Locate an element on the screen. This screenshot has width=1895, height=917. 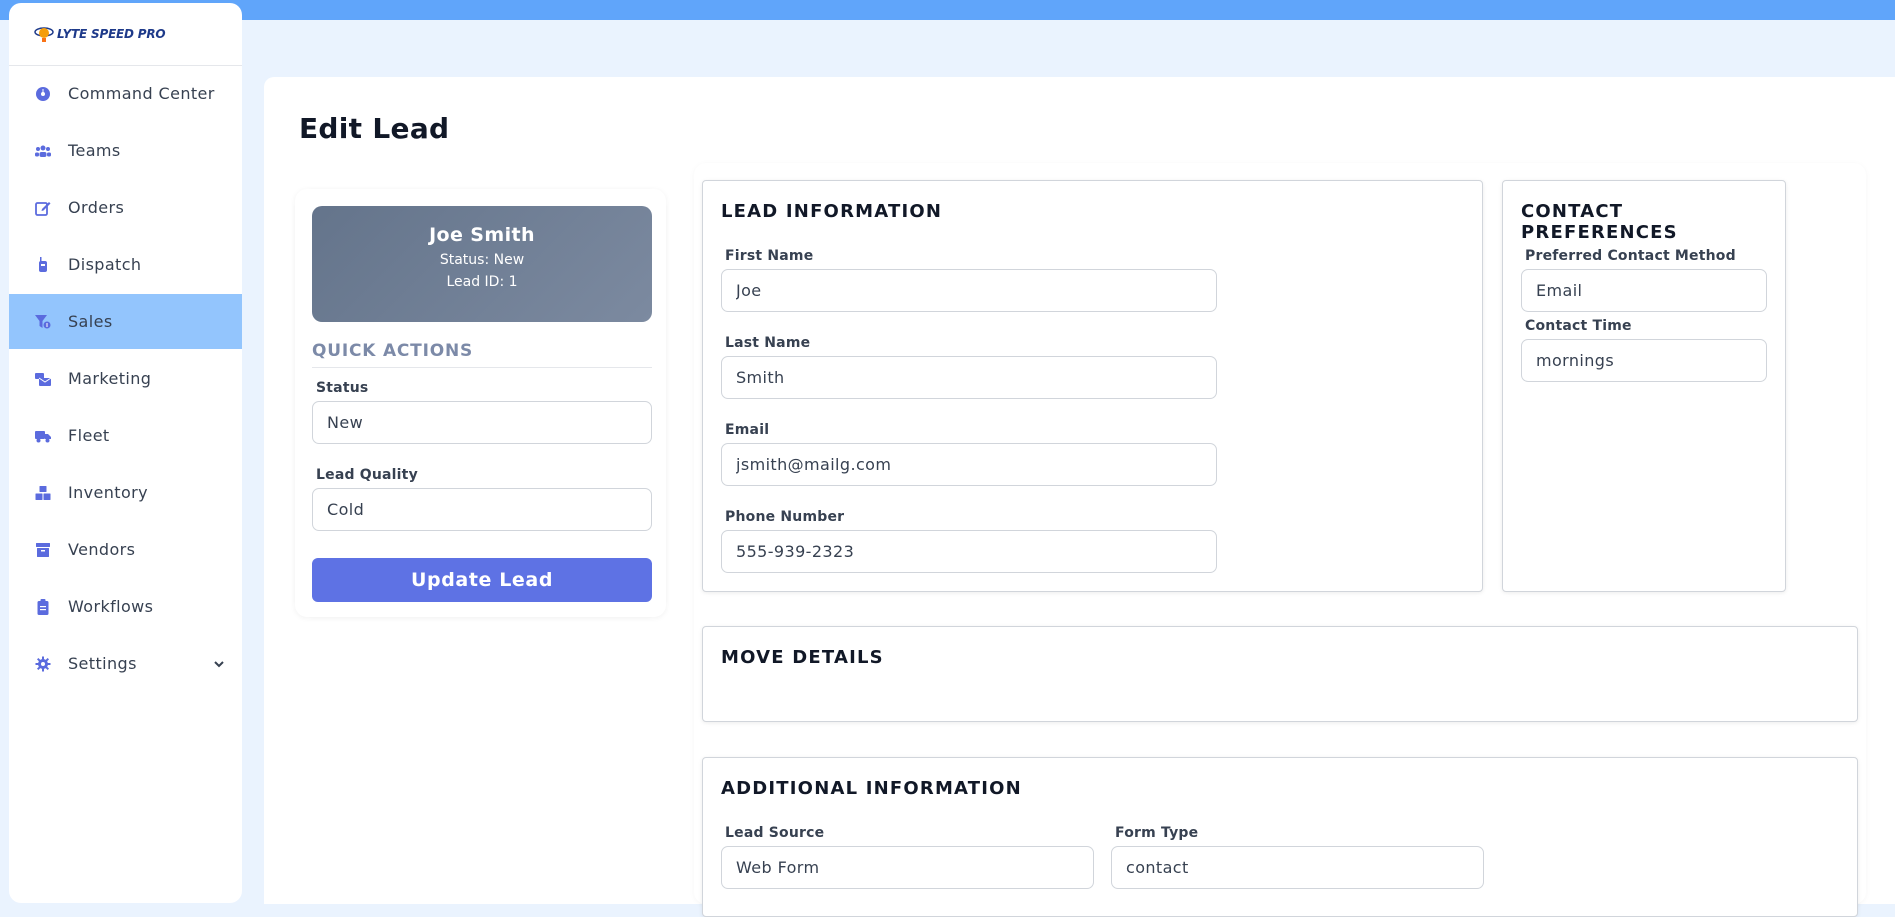
brand-logo: LYTE SPEED PRO is located at coordinates (99, 34).